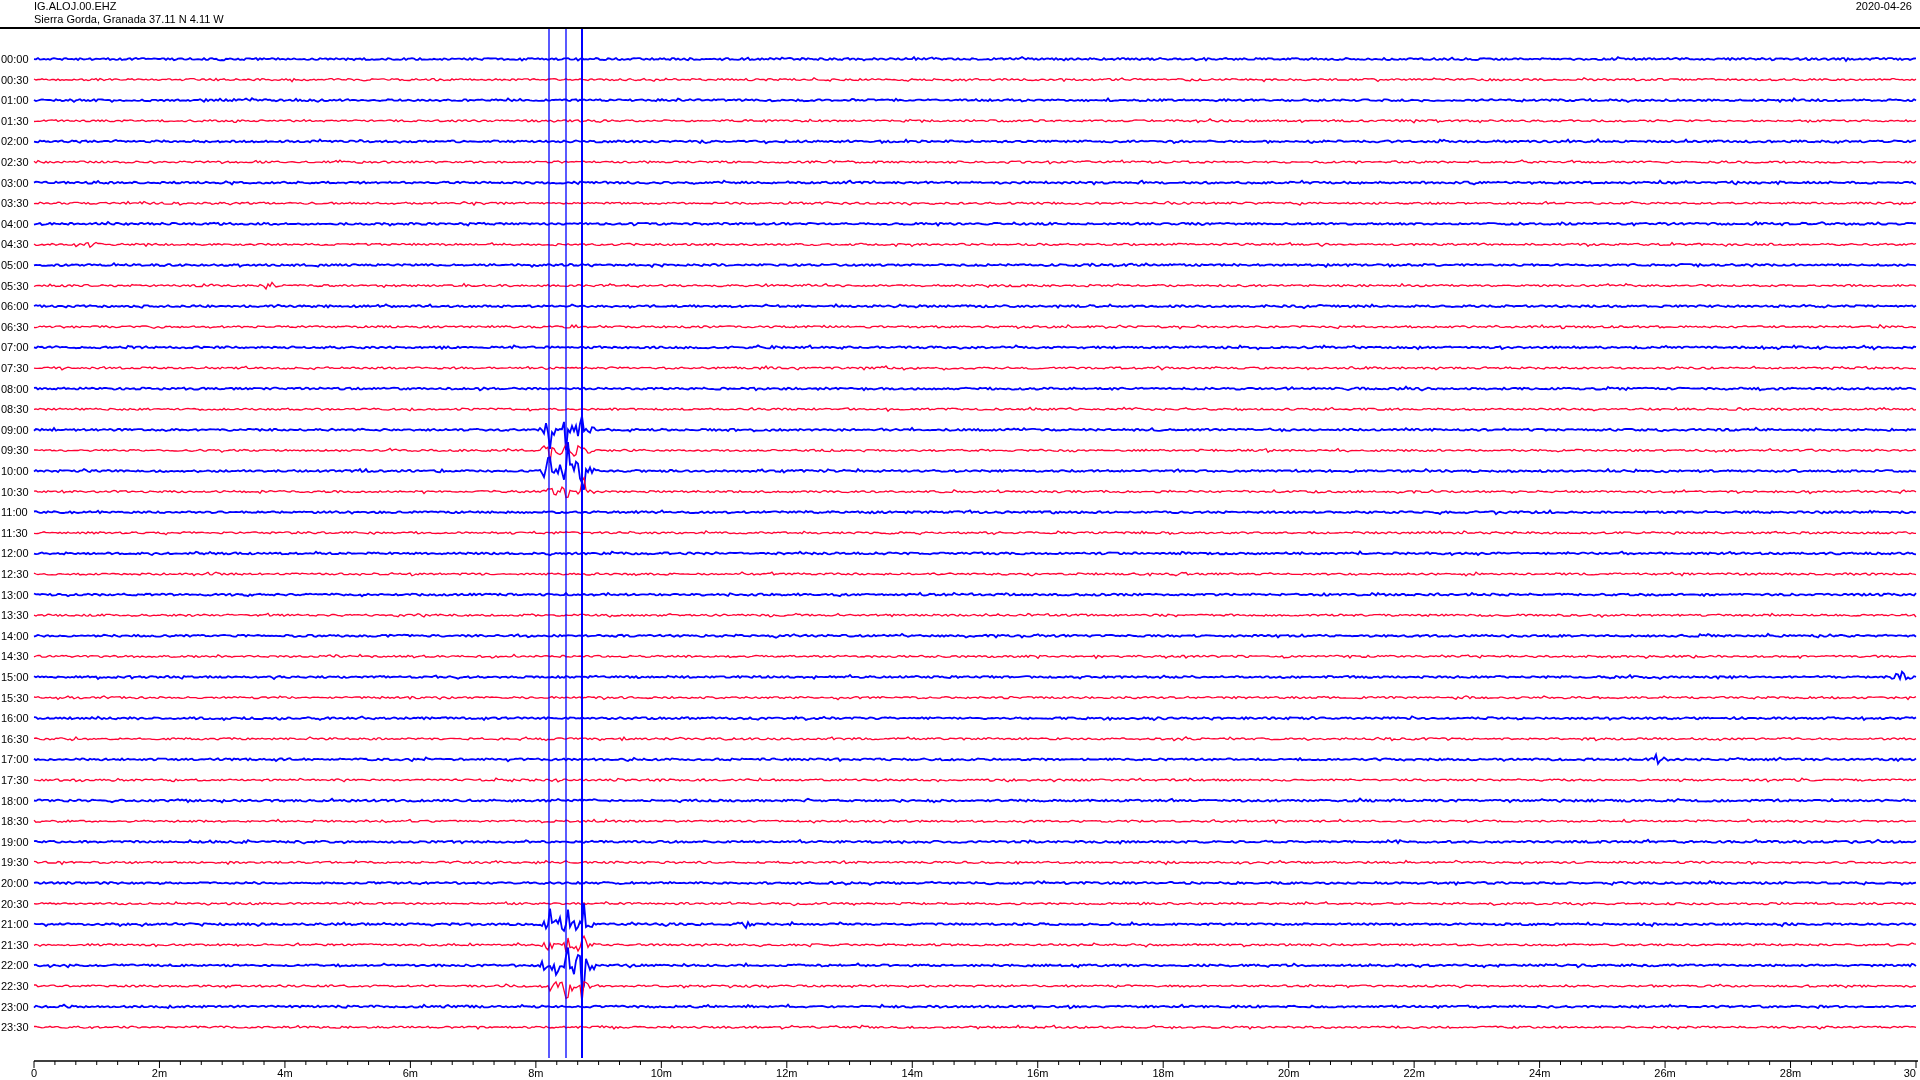 The width and height of the screenshot is (1920, 1080). What do you see at coordinates (410, 1072) in the screenshot?
I see `axis-label: 6m` at bounding box center [410, 1072].